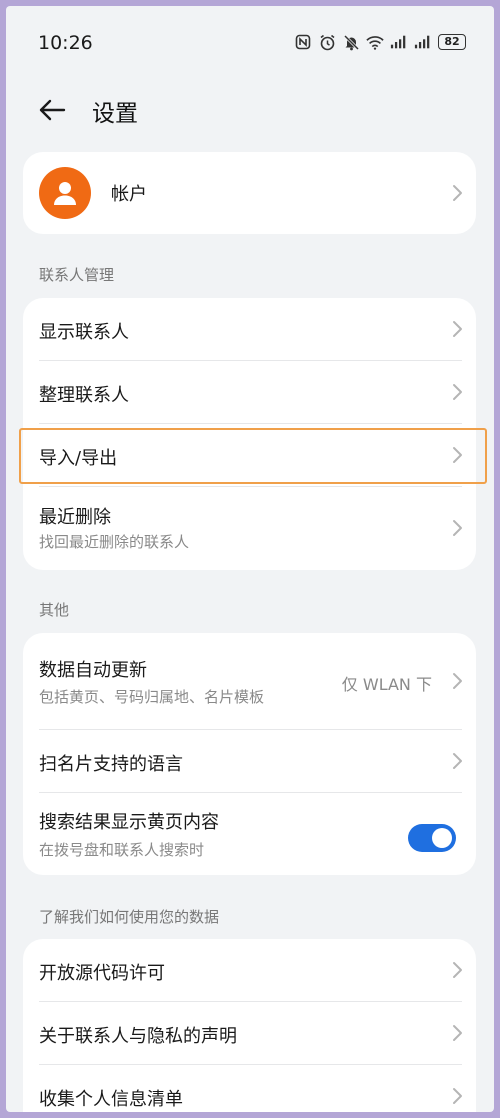 This screenshot has height=1118, width=500. I want to click on row-title: 整理联系人, so click(84, 395).